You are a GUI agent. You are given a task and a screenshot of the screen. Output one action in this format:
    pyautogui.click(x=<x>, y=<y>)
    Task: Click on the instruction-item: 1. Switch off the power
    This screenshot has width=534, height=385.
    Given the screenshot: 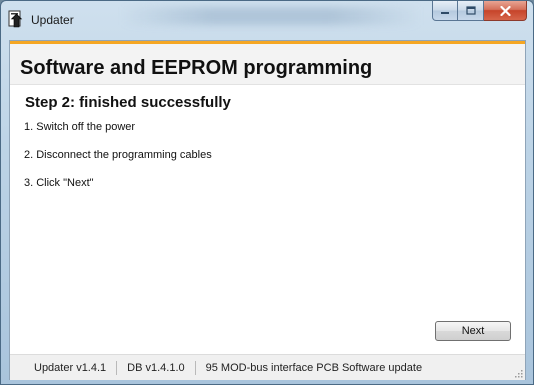 What is the action you would take?
    pyautogui.click(x=80, y=127)
    